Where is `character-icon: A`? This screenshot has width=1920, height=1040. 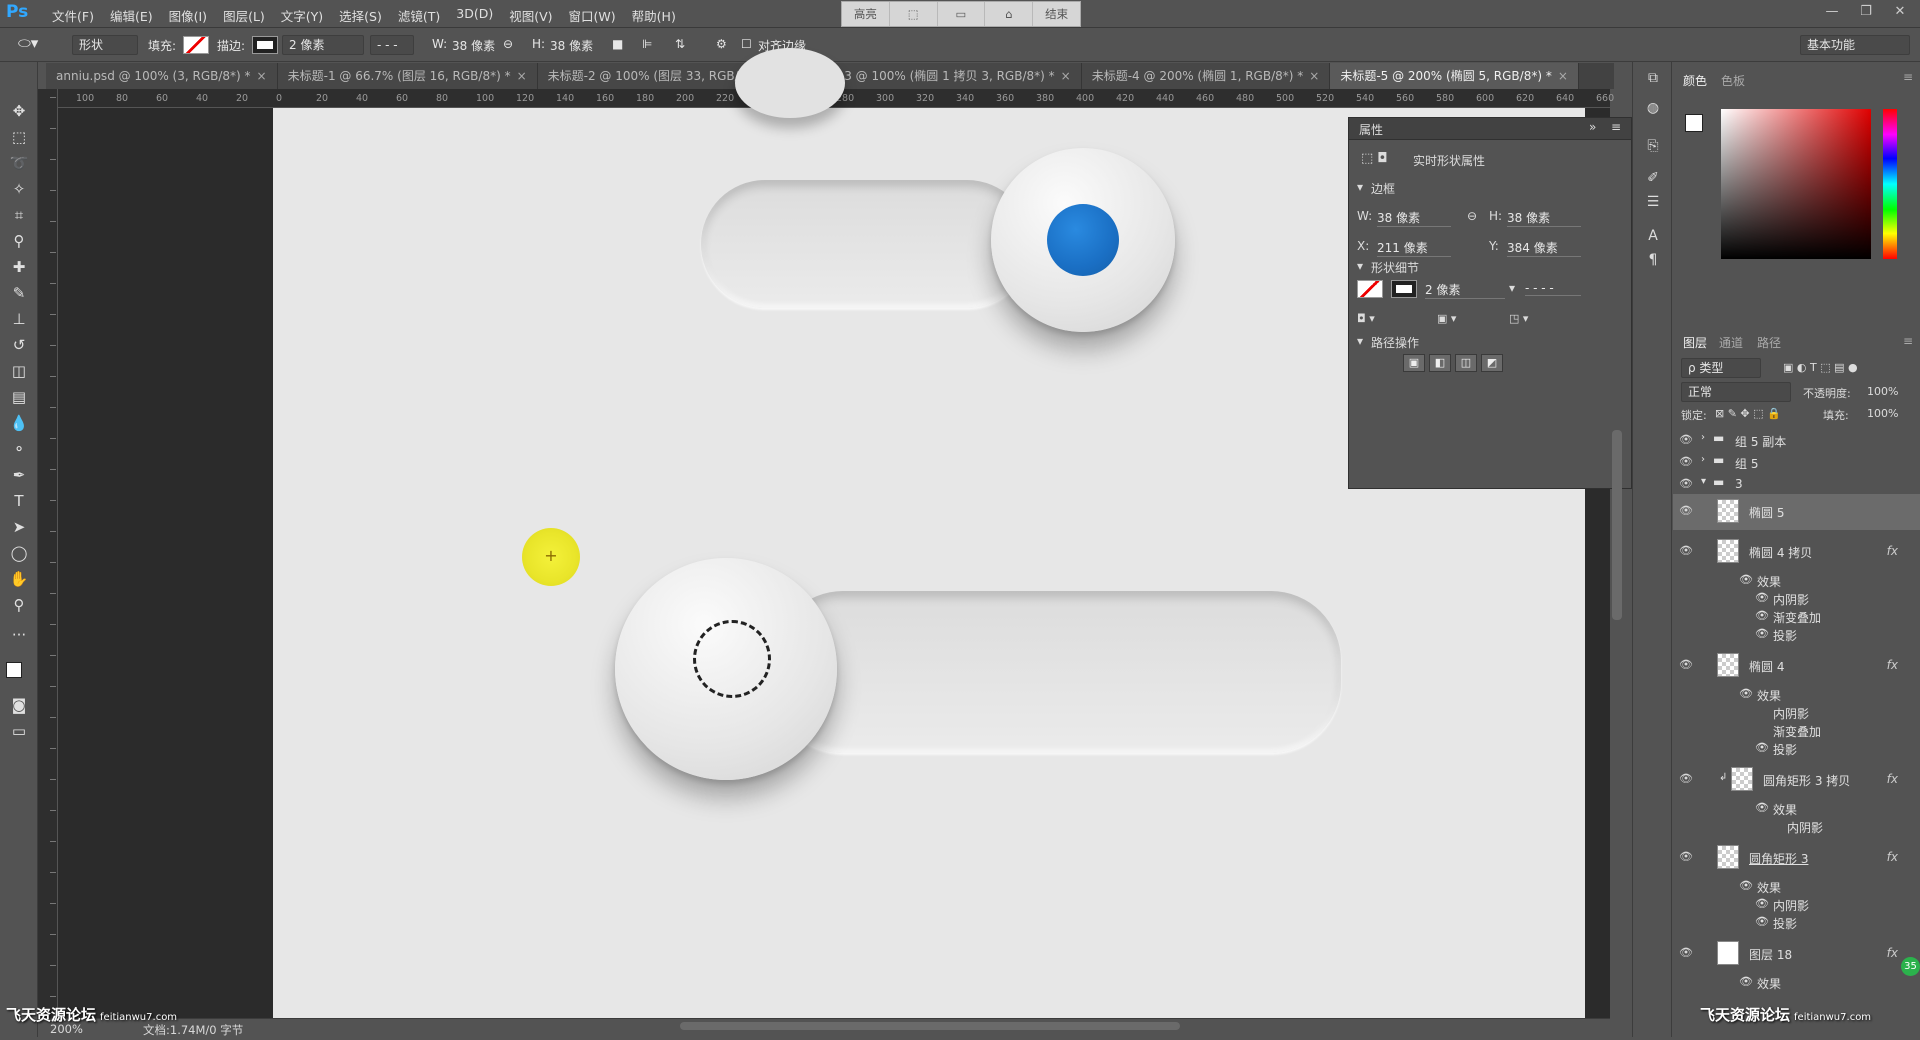
character-icon: A is located at coordinates (1653, 238).